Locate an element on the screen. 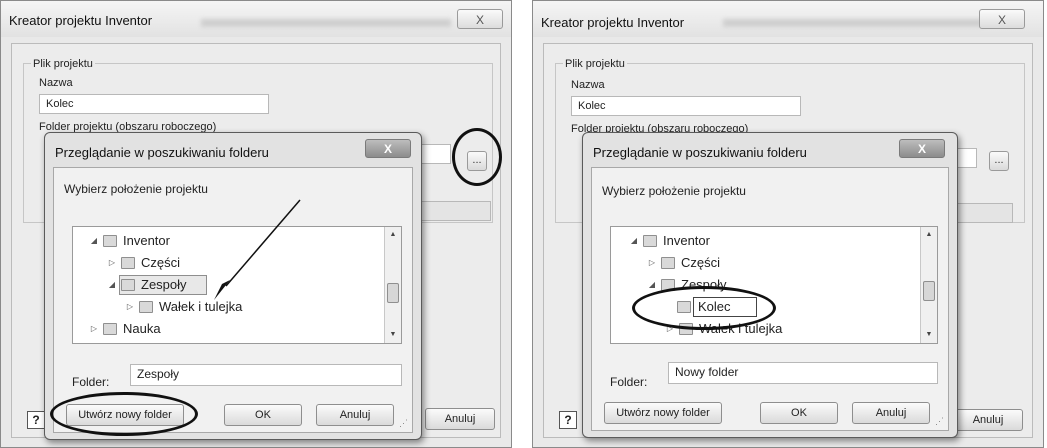 Image resolution: width=1047 pixels, height=448 pixels. help-icon: ? is located at coordinates (568, 420).